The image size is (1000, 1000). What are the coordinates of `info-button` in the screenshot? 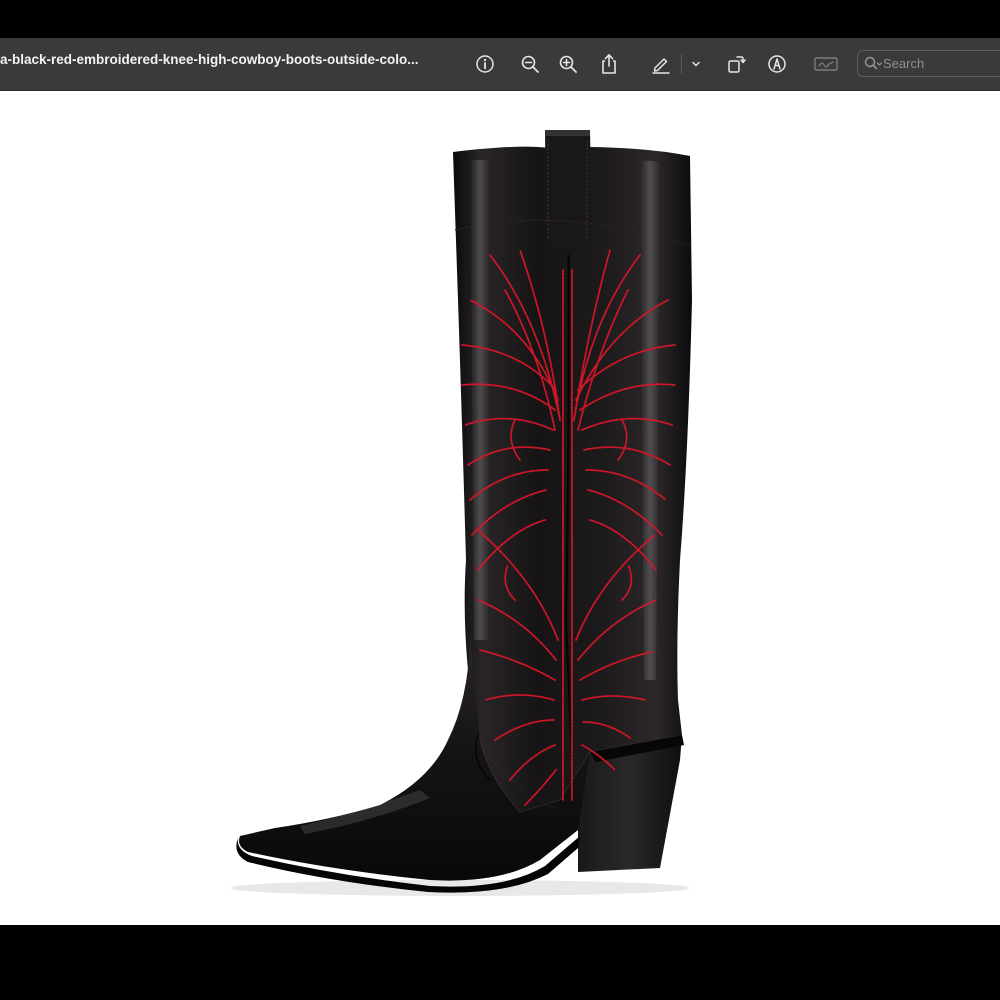 It's located at (485, 64).